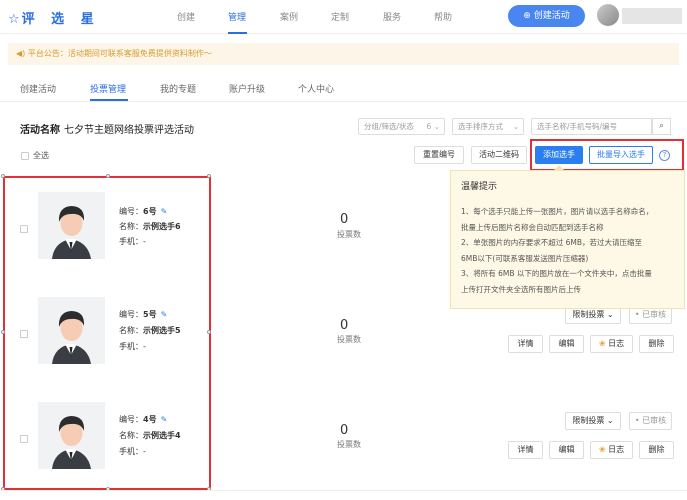 The width and height of the screenshot is (687, 500). I want to click on tab-personal-center: 个人中心, so click(316, 88).